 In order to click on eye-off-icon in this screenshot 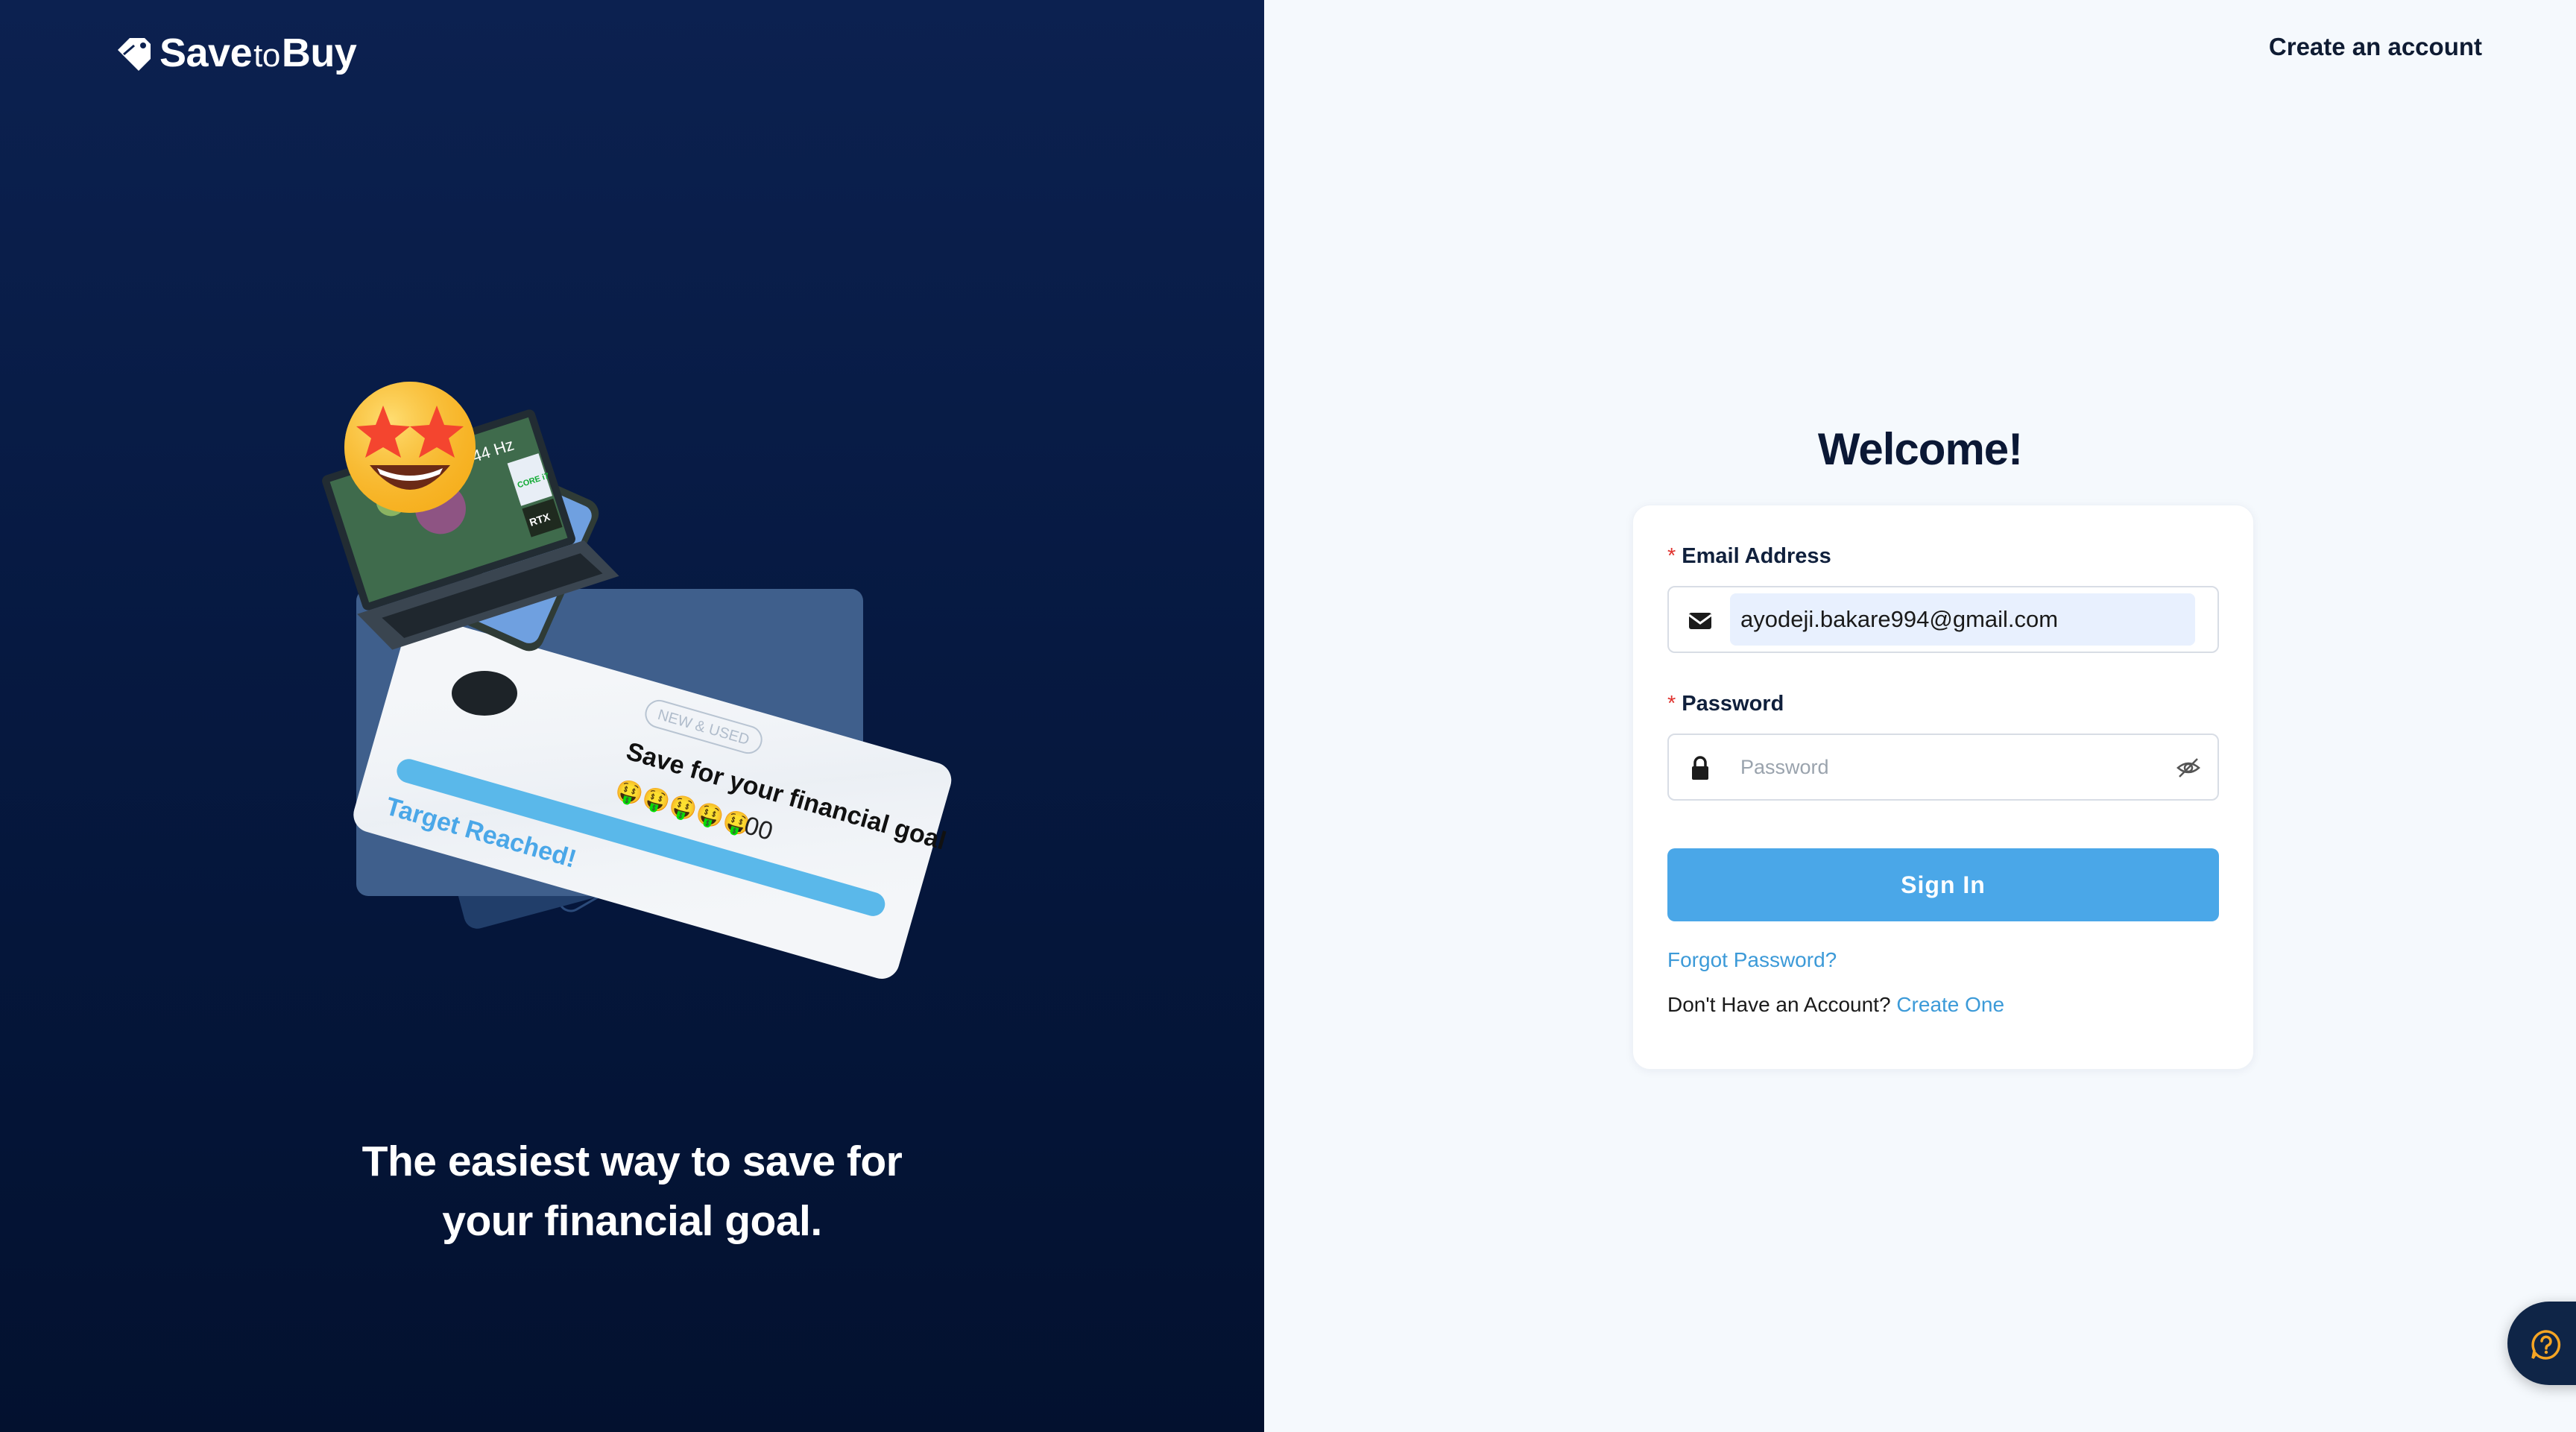, I will do `click(2188, 768)`.